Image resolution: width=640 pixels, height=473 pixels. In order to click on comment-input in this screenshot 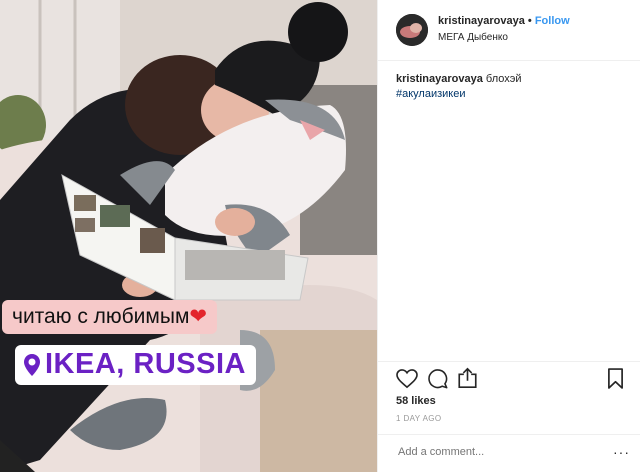, I will do `click(498, 452)`.